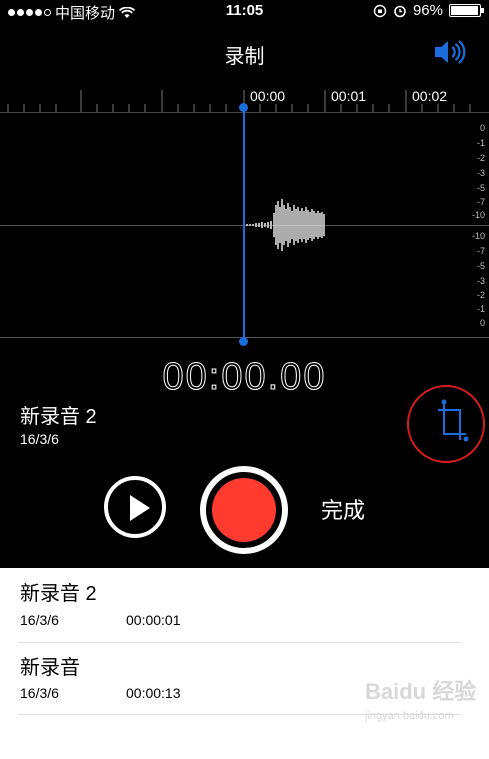  Describe the element at coordinates (343, 509) in the screenshot. I see `done-button: 完成` at that location.